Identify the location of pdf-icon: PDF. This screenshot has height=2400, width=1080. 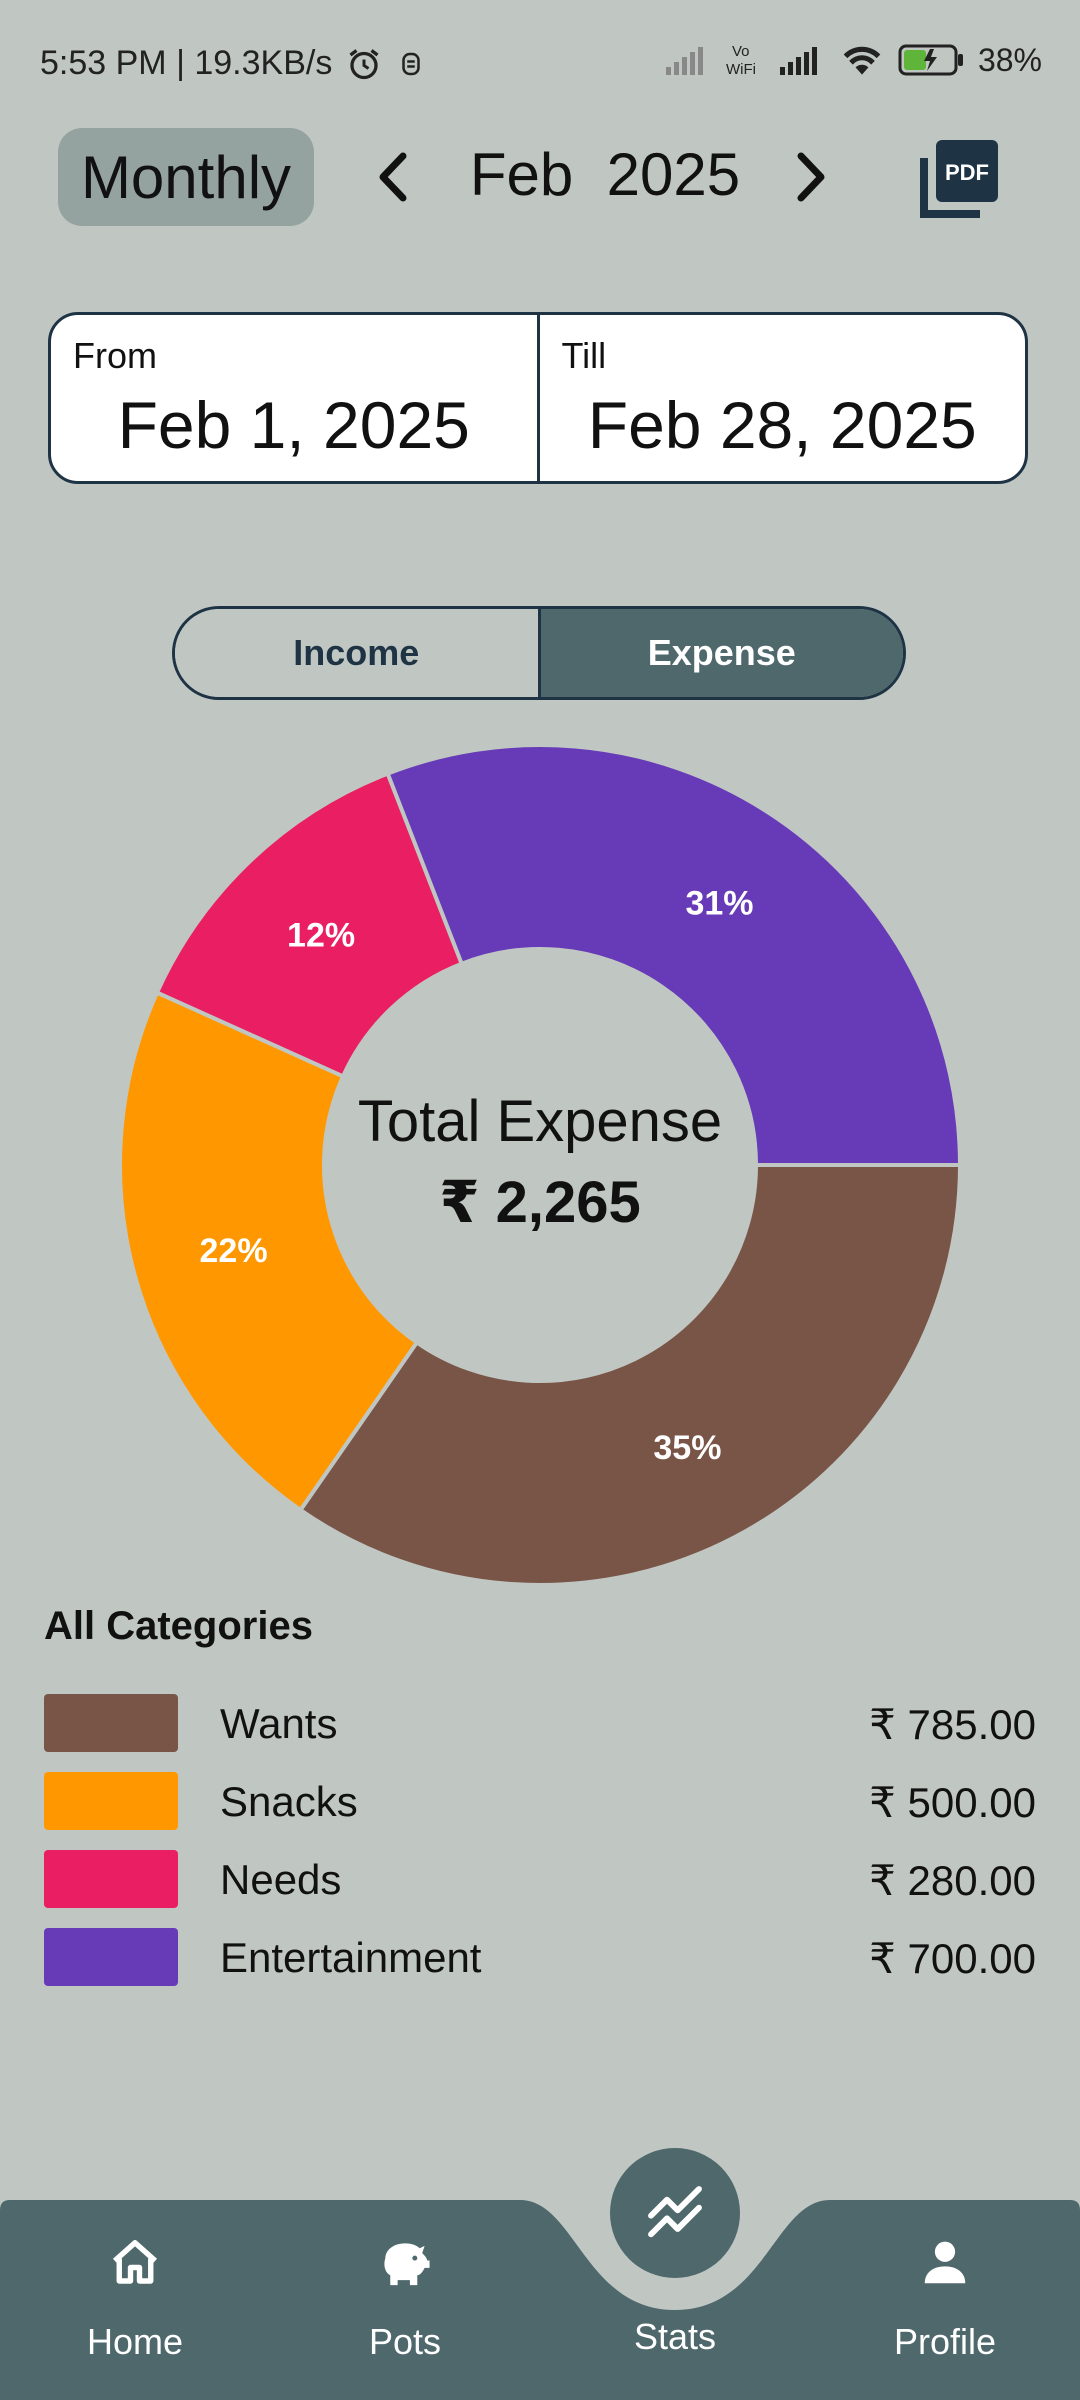
(959, 179).